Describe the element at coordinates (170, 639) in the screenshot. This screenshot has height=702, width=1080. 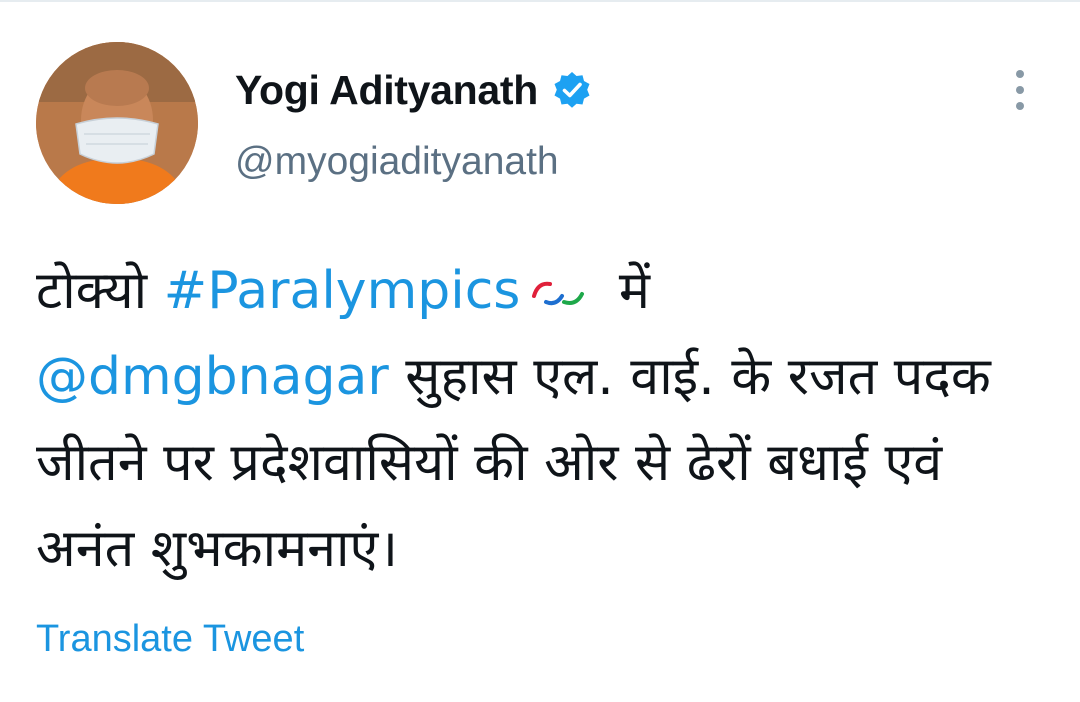
I see `translate-tweet-link: Translate Tweet` at that location.